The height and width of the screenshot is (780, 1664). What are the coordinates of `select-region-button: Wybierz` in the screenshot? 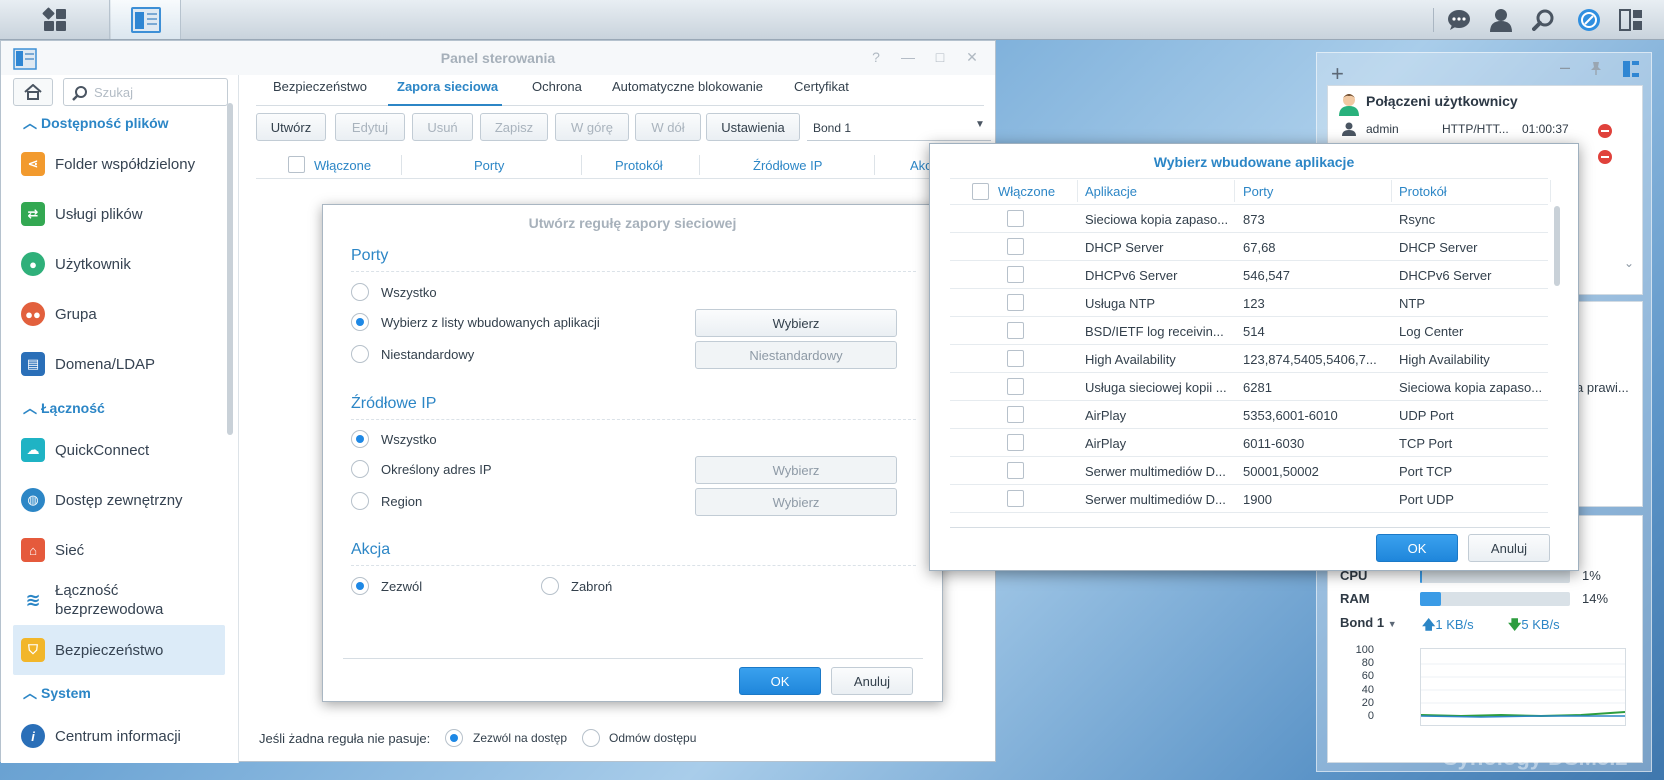 It's located at (796, 502).